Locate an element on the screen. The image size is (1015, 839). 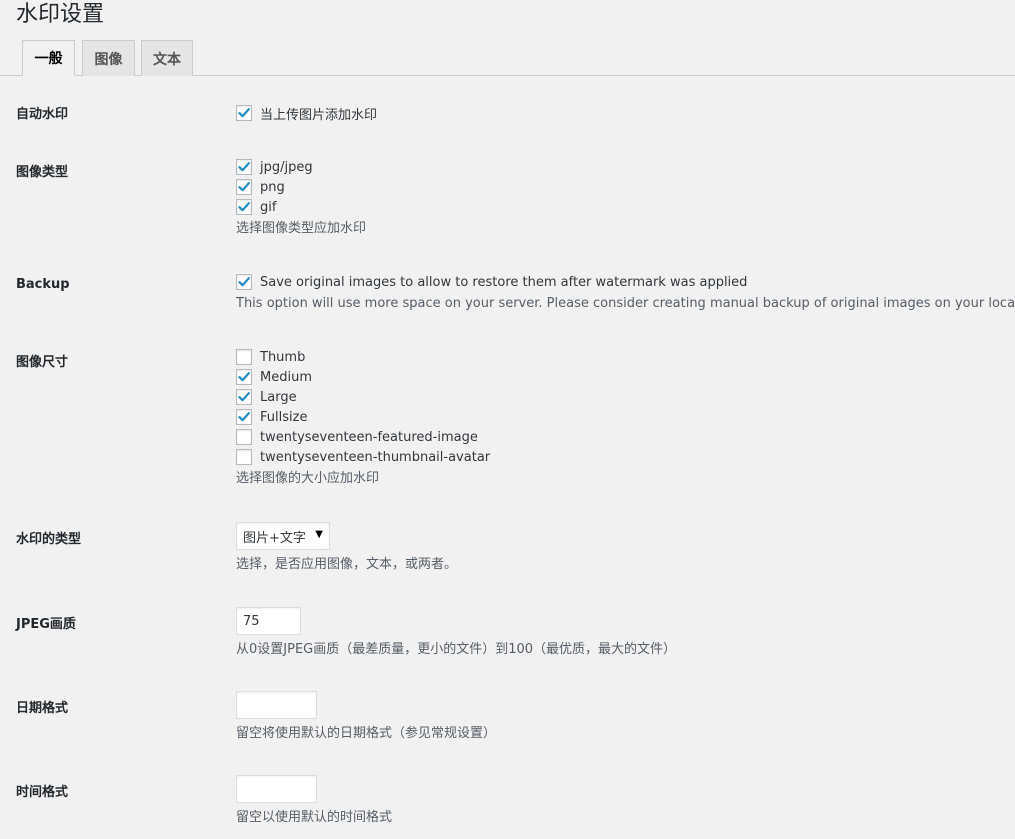
time-format-label: 时间格式 is located at coordinates (42, 792).